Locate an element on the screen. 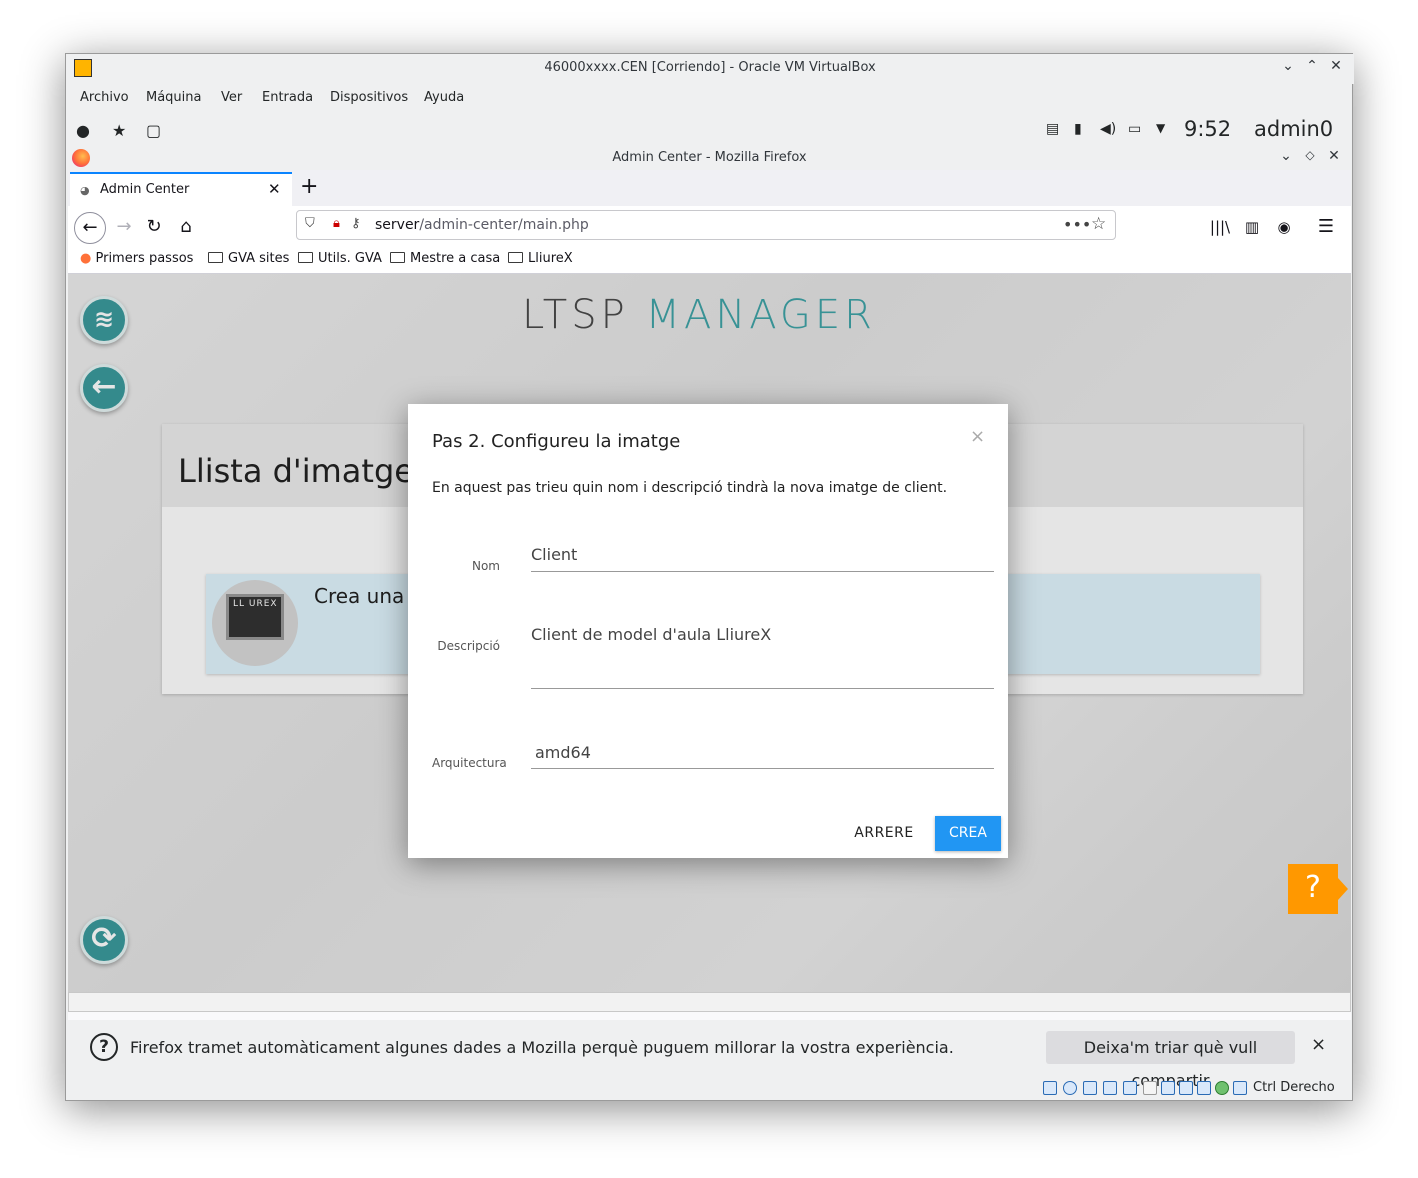  clock: 9:52 is located at coordinates (1207, 129).